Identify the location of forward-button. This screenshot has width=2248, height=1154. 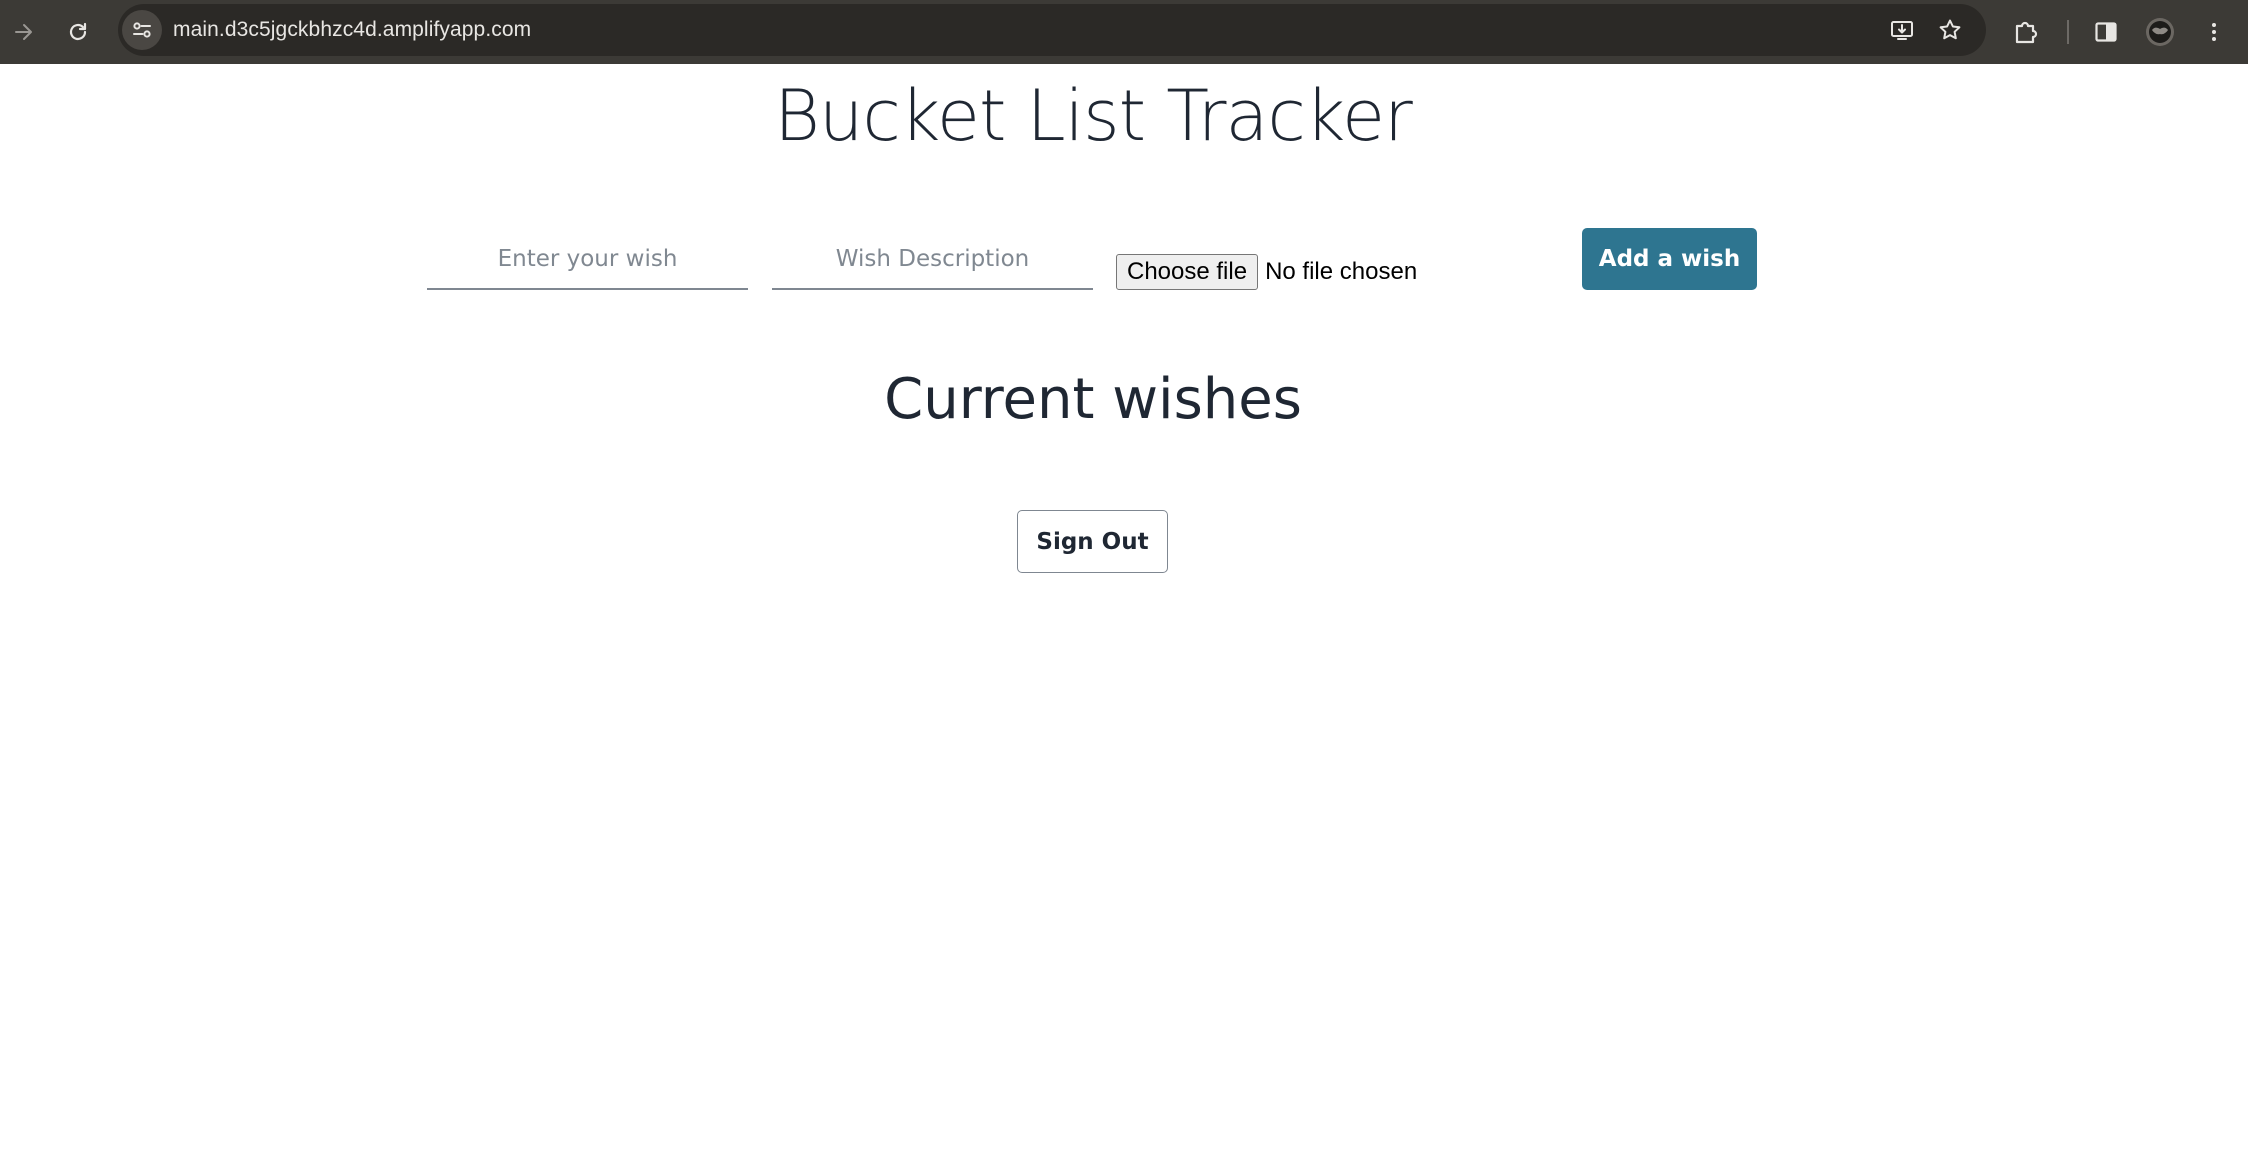
(24, 32).